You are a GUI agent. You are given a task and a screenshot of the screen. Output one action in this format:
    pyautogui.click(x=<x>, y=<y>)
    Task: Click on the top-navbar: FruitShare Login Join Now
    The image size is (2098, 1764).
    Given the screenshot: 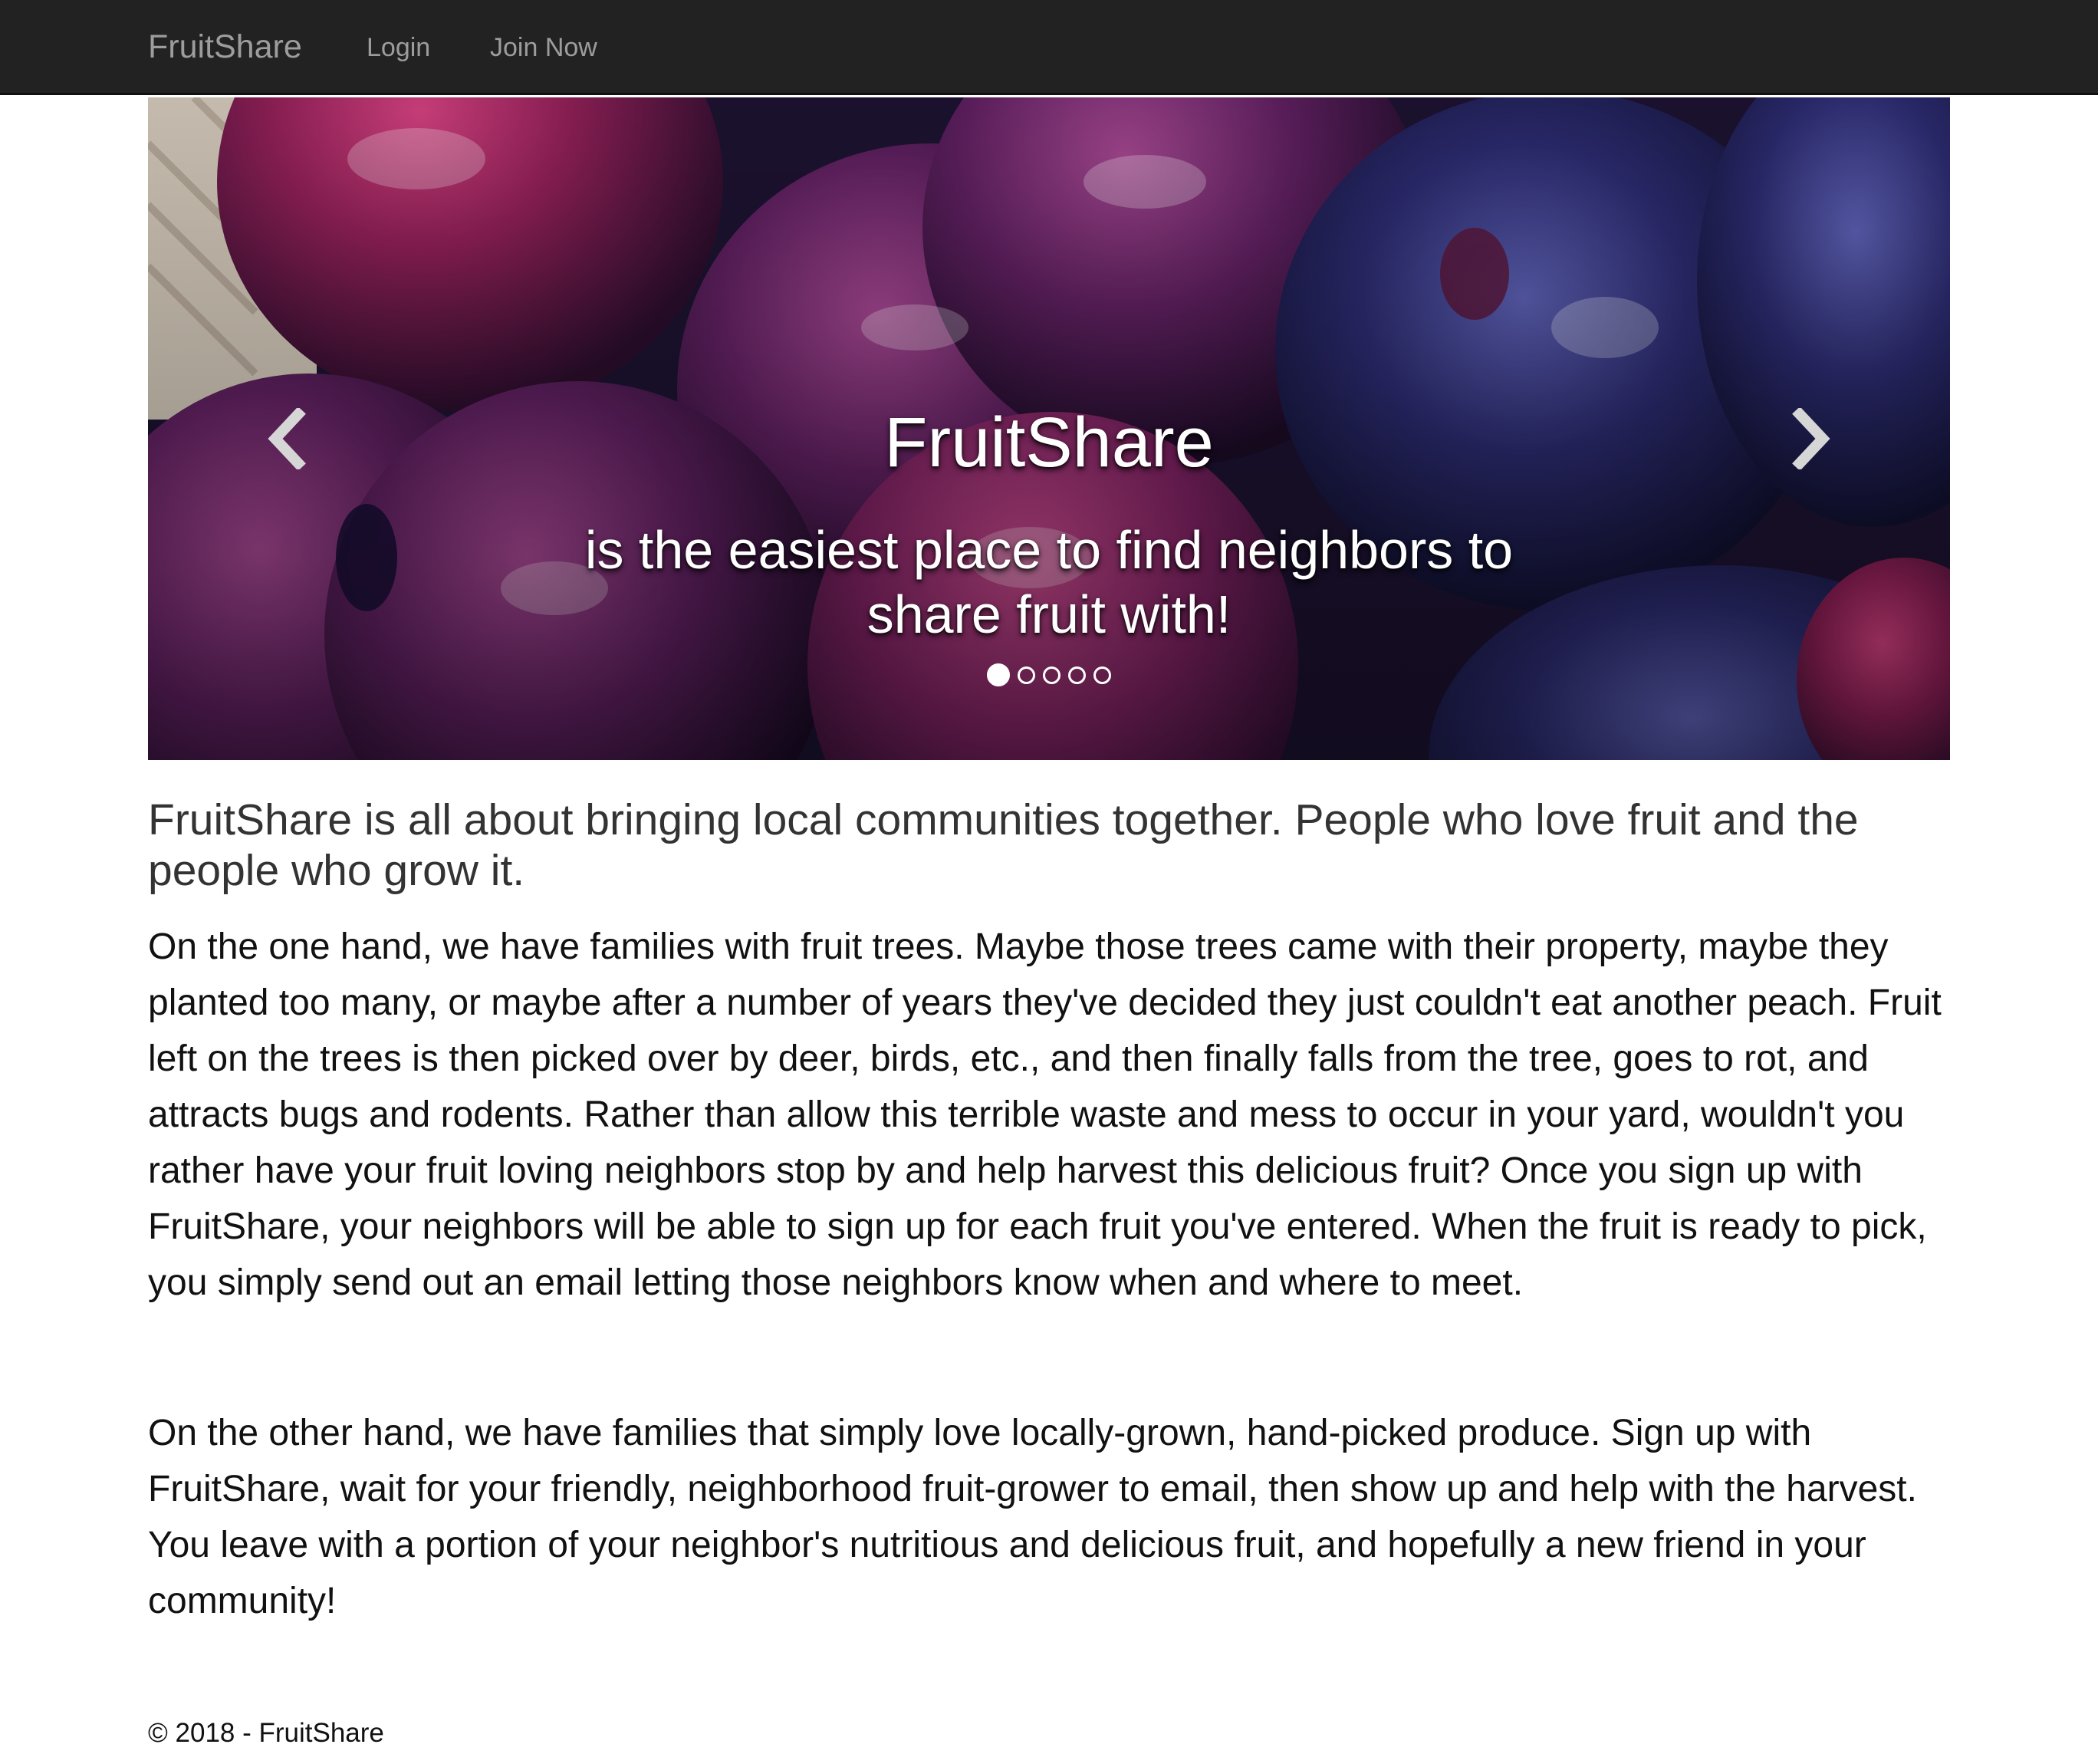 What is the action you would take?
    pyautogui.click(x=1049, y=47)
    